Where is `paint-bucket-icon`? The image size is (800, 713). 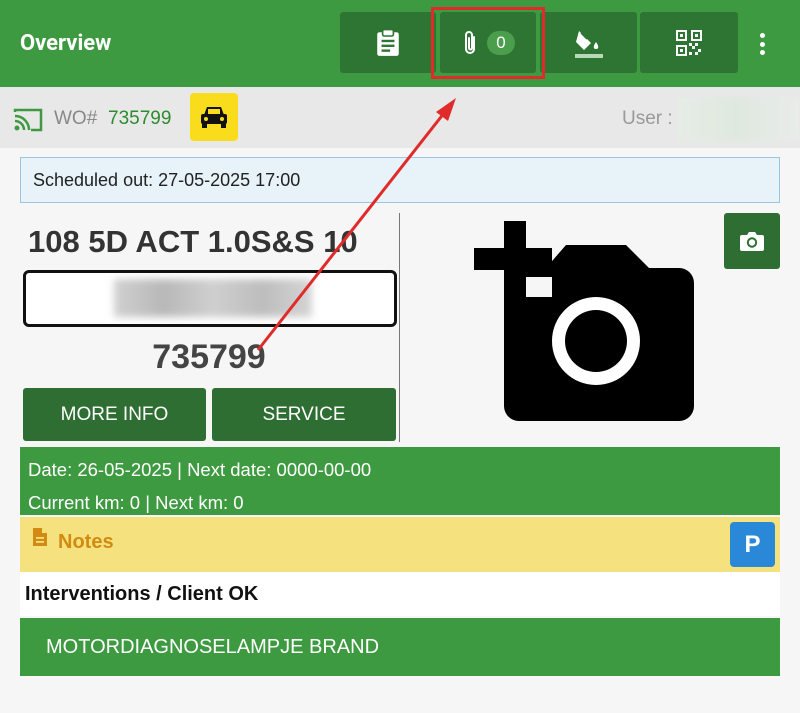 paint-bucket-icon is located at coordinates (588, 44).